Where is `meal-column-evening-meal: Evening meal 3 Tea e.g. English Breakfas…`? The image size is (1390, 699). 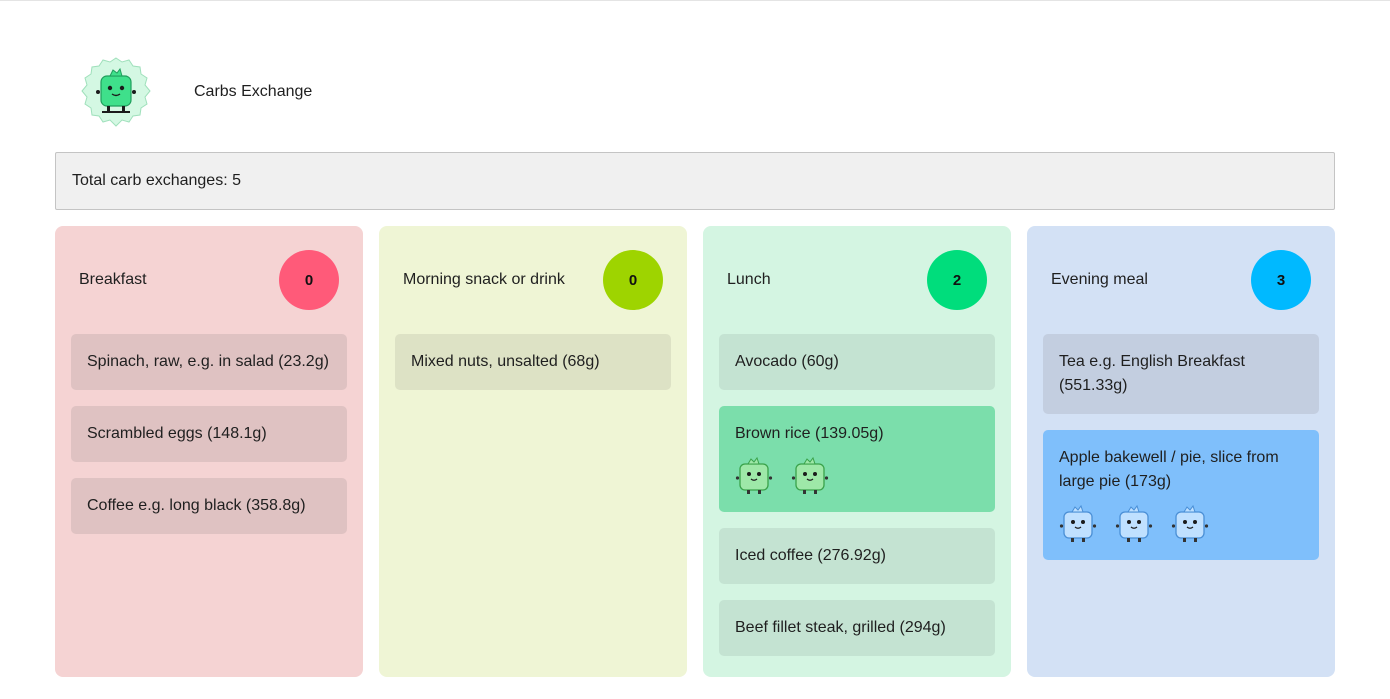
meal-column-evening-meal: Evening meal 3 Tea e.g. English Breakfas… is located at coordinates (1181, 451).